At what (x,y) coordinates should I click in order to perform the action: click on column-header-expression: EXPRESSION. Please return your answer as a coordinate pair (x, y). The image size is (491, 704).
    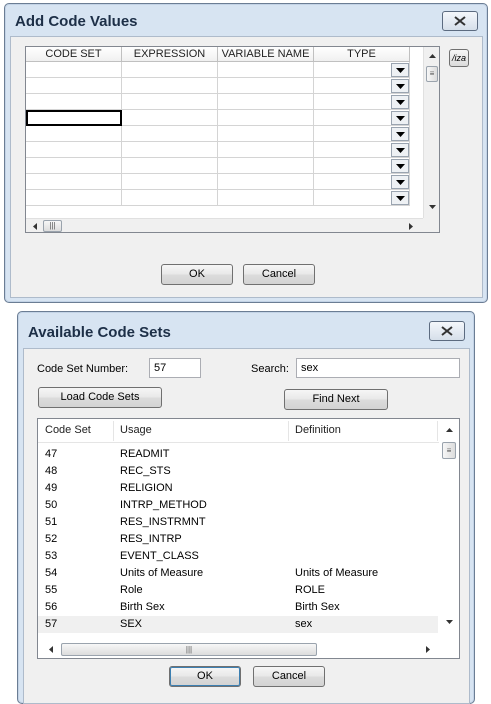
    Looking at the image, I should click on (170, 54).